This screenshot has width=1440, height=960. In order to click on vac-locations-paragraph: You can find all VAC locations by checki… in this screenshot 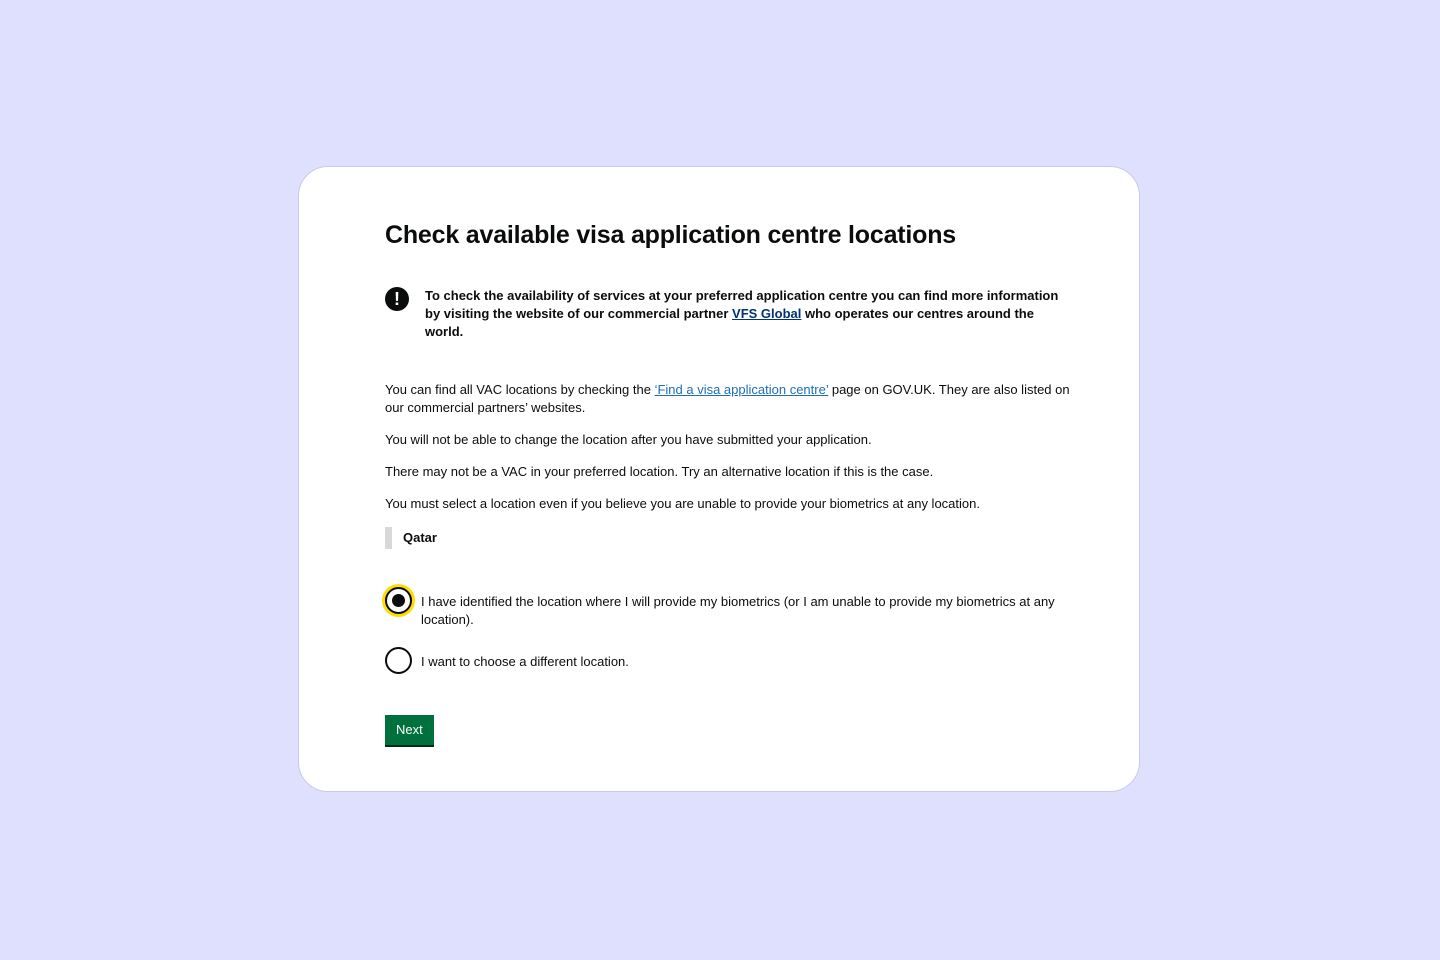, I will do `click(730, 399)`.